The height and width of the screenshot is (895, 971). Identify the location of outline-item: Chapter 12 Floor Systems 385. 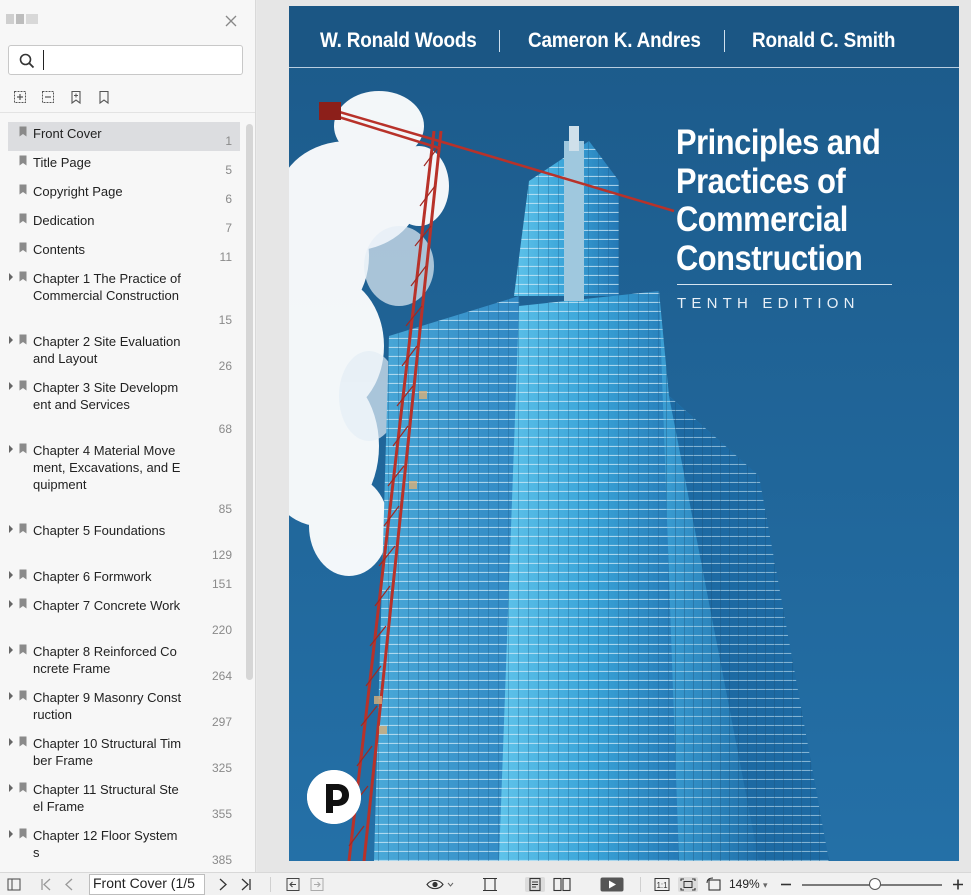
(124, 847).